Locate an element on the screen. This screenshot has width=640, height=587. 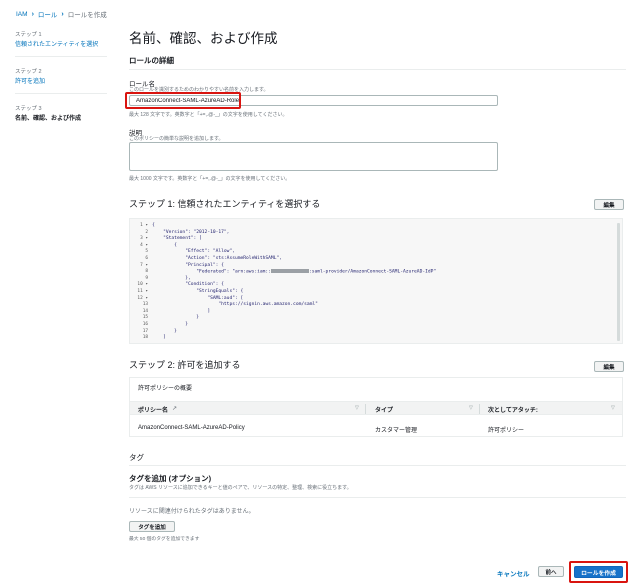
line-number: 3 ▾ is located at coordinates (144, 239).